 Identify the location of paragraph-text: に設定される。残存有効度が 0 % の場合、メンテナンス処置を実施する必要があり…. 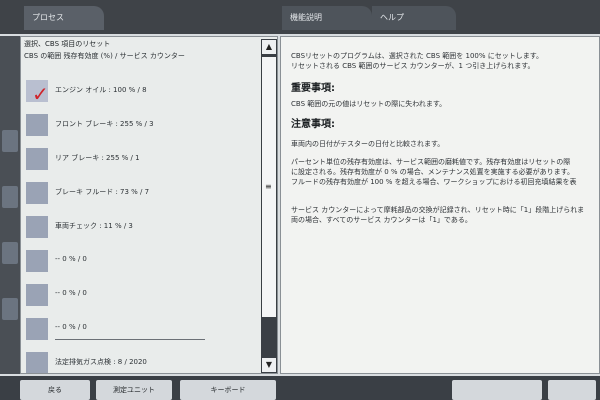
(432, 172).